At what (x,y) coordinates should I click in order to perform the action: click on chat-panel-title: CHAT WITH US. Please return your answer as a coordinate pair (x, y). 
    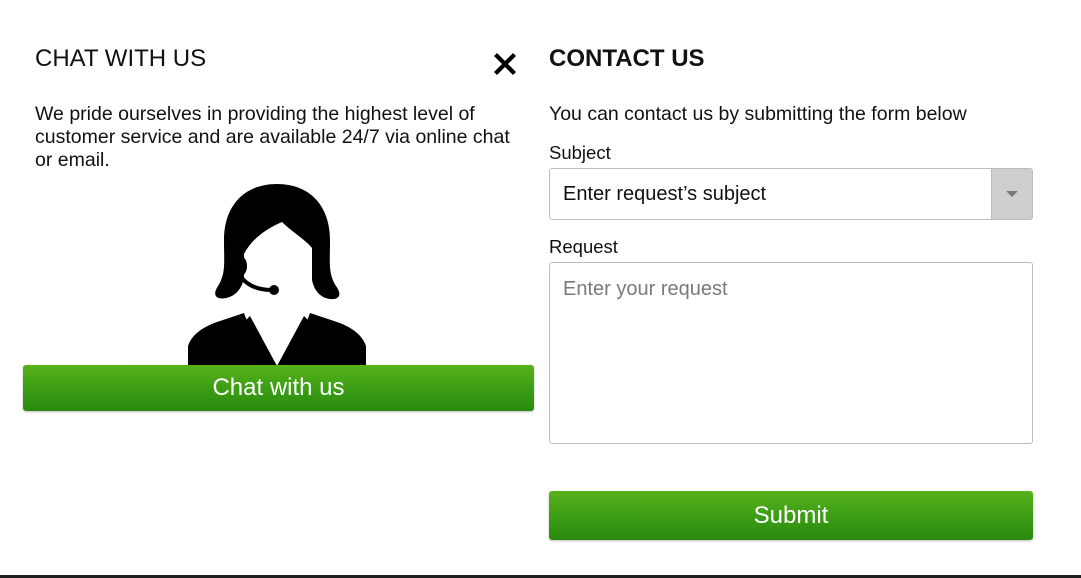
    Looking at the image, I should click on (121, 58).